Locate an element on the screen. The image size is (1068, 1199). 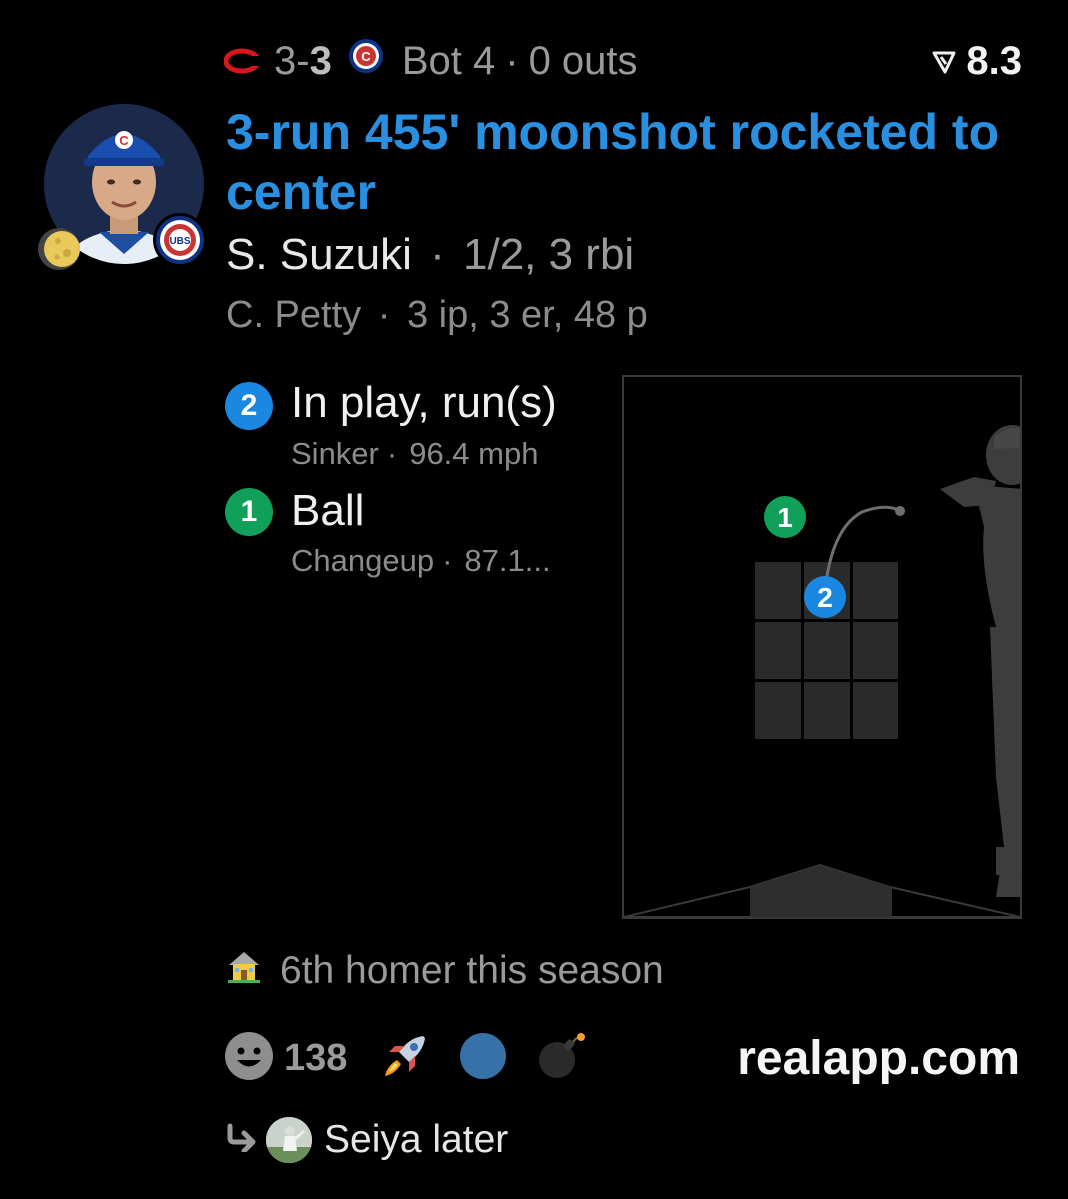
homer-note-text: 6th homer this season is located at coordinates (472, 970).